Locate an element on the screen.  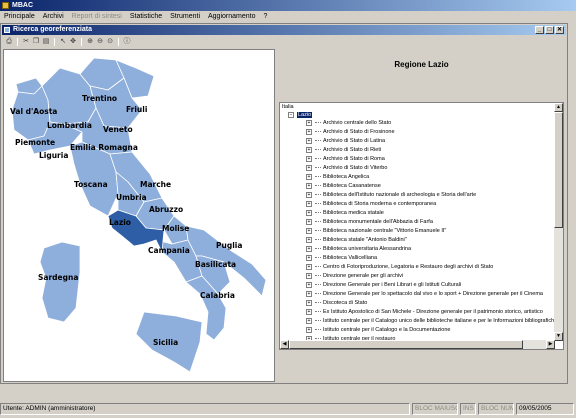
menu-strumenti: Strumenti is located at coordinates (185, 16).